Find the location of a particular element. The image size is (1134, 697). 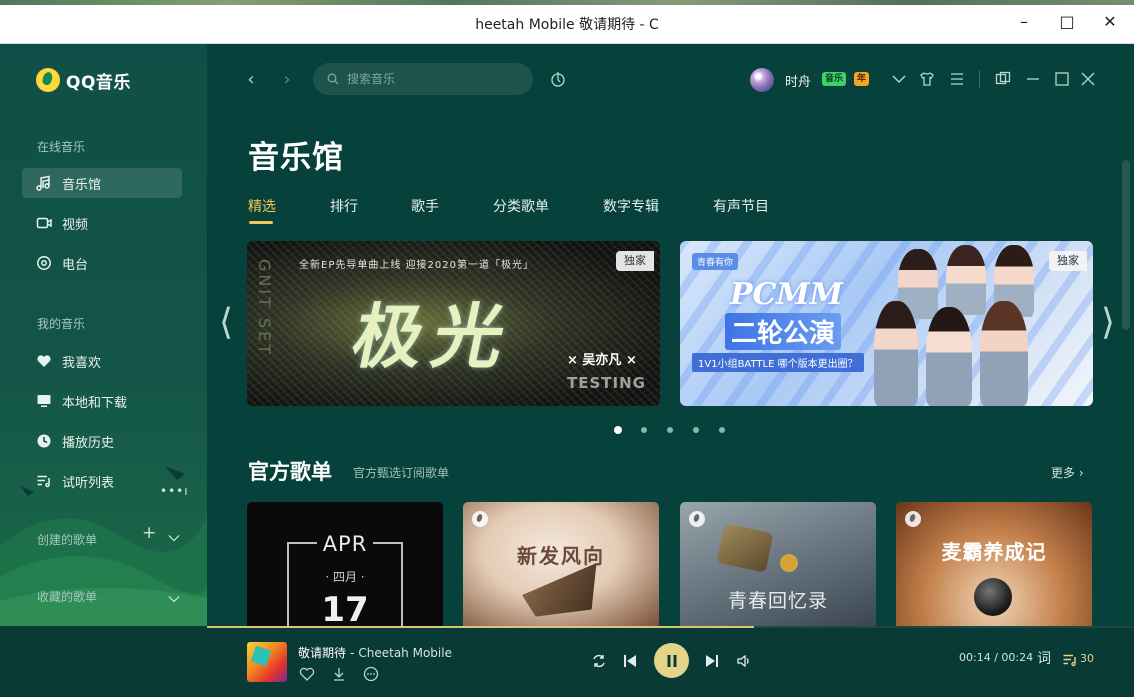

banner-side-text: GNIT SET is located at coordinates (264, 308).